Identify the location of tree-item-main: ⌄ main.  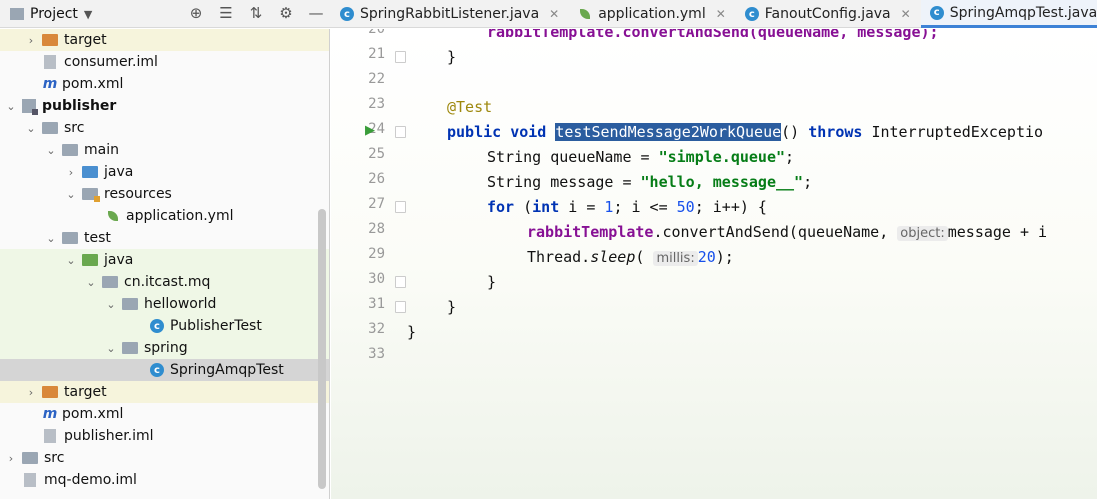
(164, 150).